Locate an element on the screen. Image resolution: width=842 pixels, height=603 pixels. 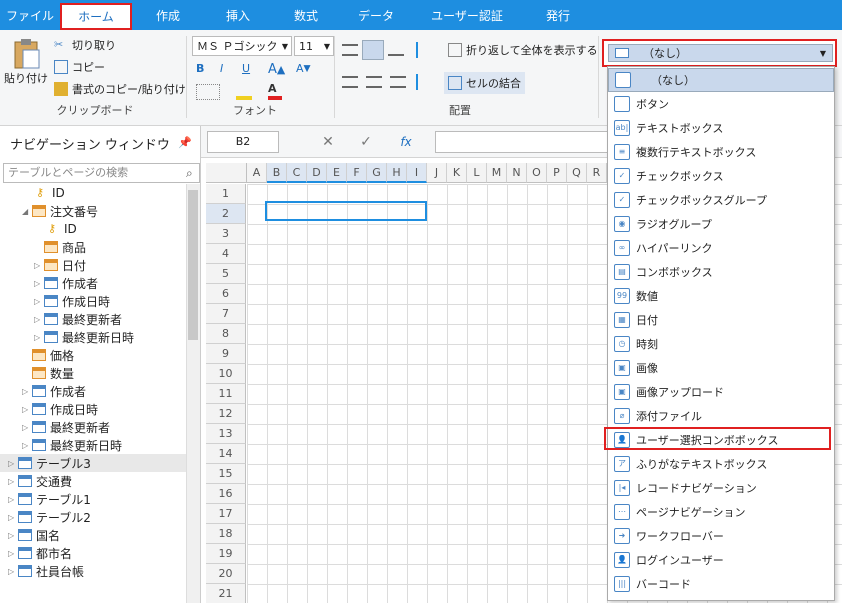
nav-tree-item: ▷ 都市名 is located at coordinates (93, 553).